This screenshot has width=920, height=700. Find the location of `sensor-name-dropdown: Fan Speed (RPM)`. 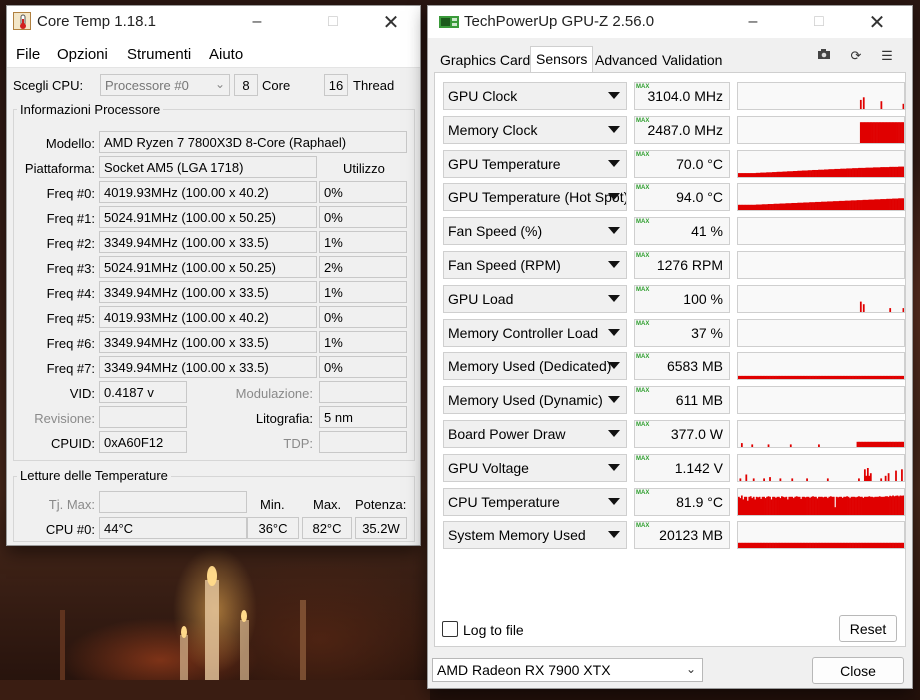

sensor-name-dropdown: Fan Speed (RPM) is located at coordinates (535, 265).